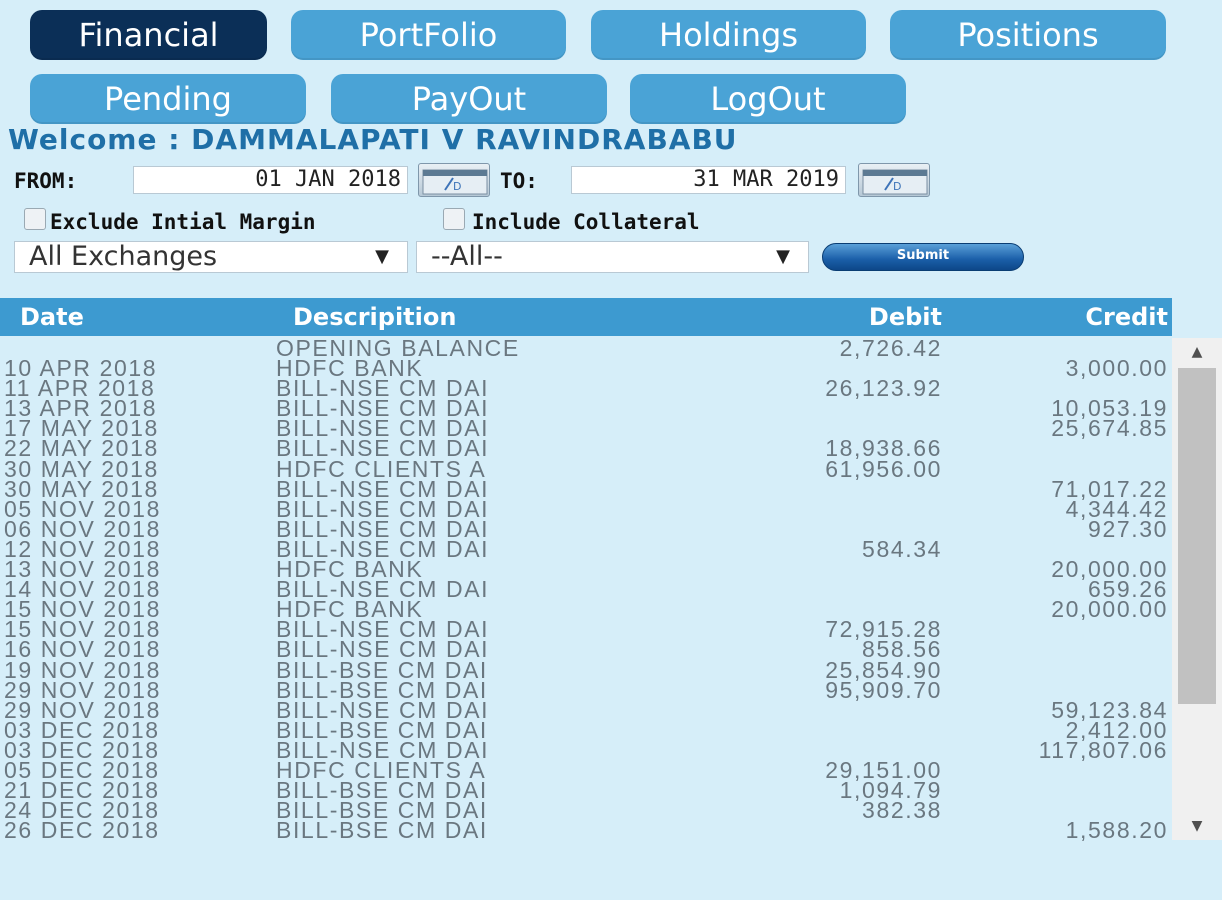 The image size is (1222, 900). Describe the element at coordinates (35, 219) in the screenshot. I see `exclude-margin-checkbox` at that location.